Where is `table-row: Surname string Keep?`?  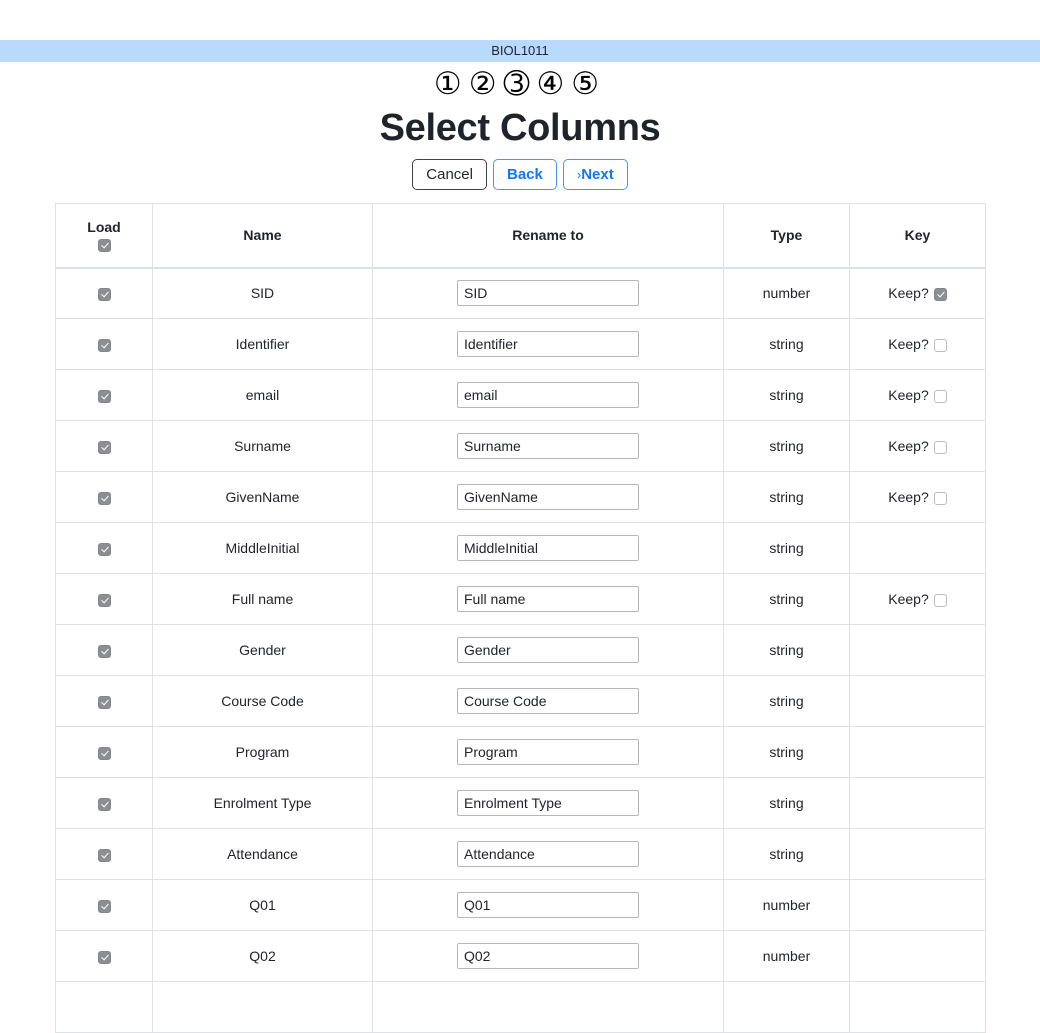
table-row: Surname string Keep? is located at coordinates (520, 446).